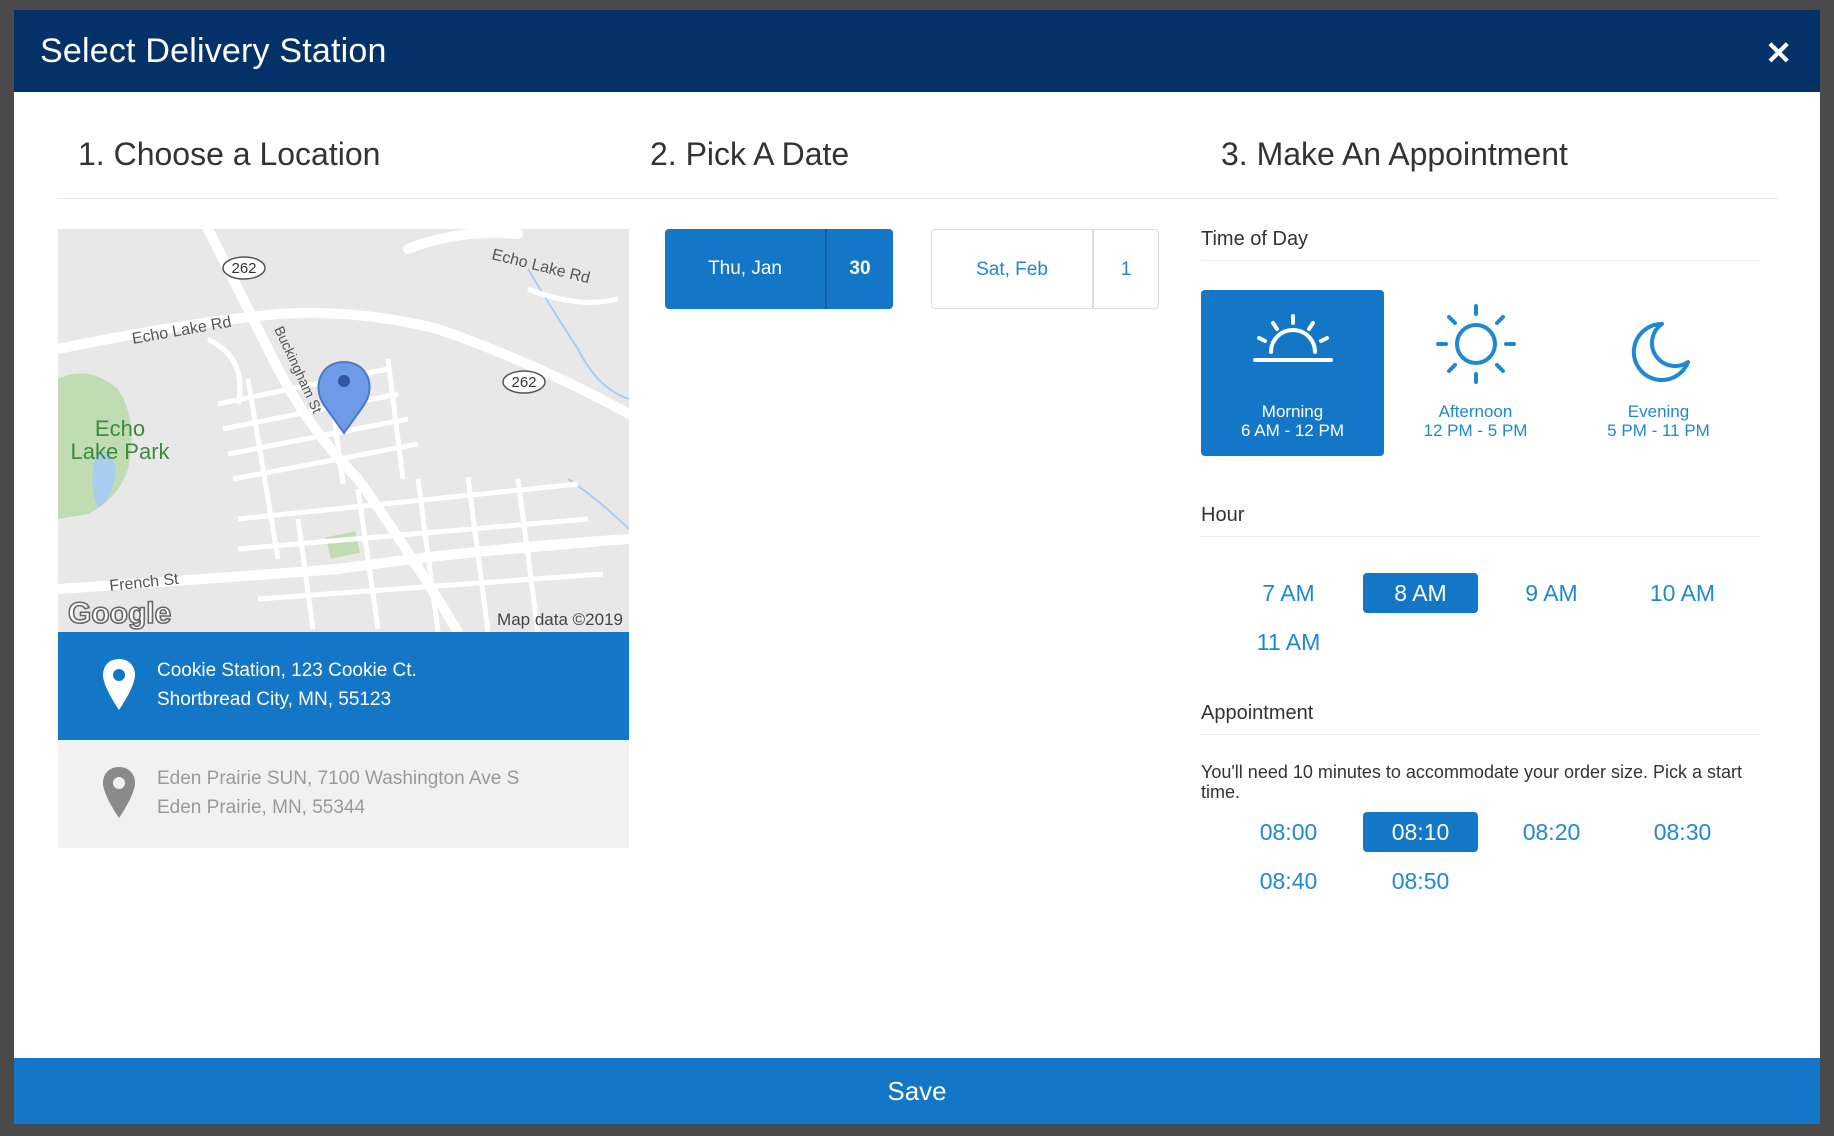 The width and height of the screenshot is (1834, 1136). What do you see at coordinates (1223, 515) in the screenshot?
I see `hour-heading: Hour` at bounding box center [1223, 515].